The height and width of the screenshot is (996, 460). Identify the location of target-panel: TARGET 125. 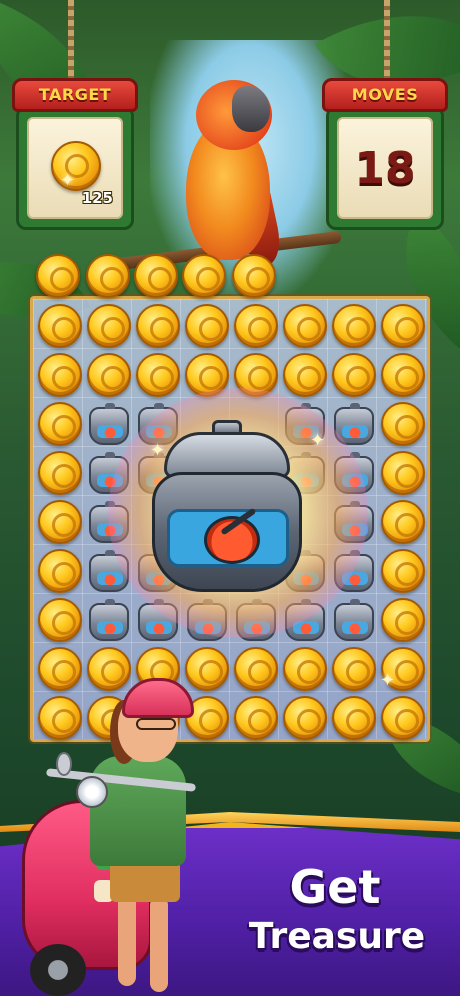
(75, 155).